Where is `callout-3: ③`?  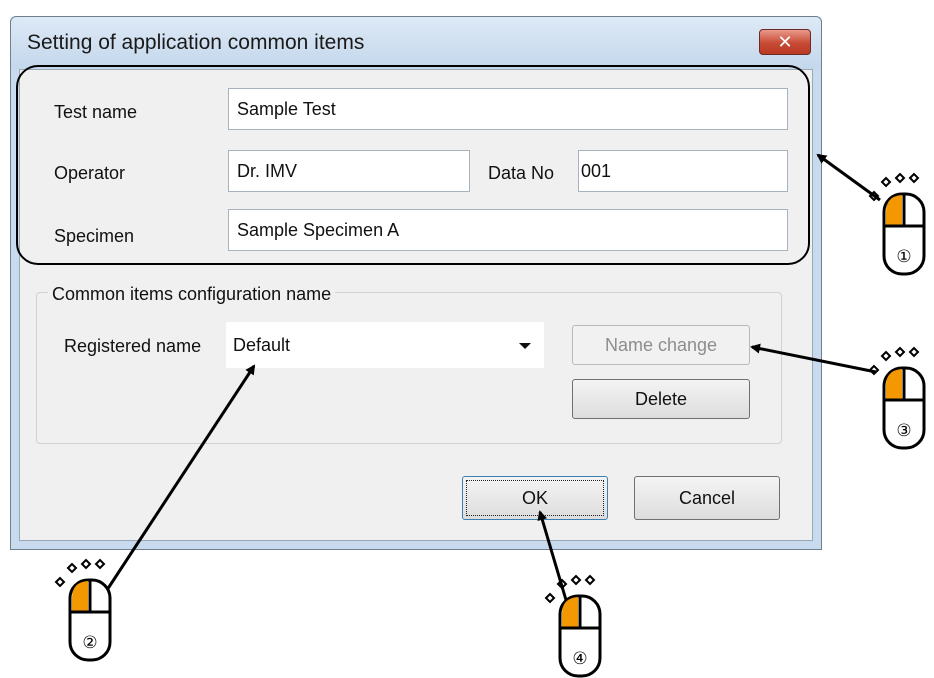
callout-3: ③ is located at coordinates (903, 431).